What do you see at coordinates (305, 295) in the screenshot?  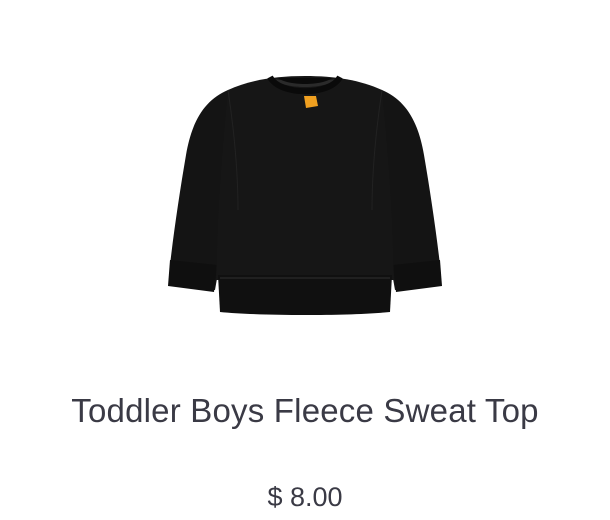 I see `waistband` at bounding box center [305, 295].